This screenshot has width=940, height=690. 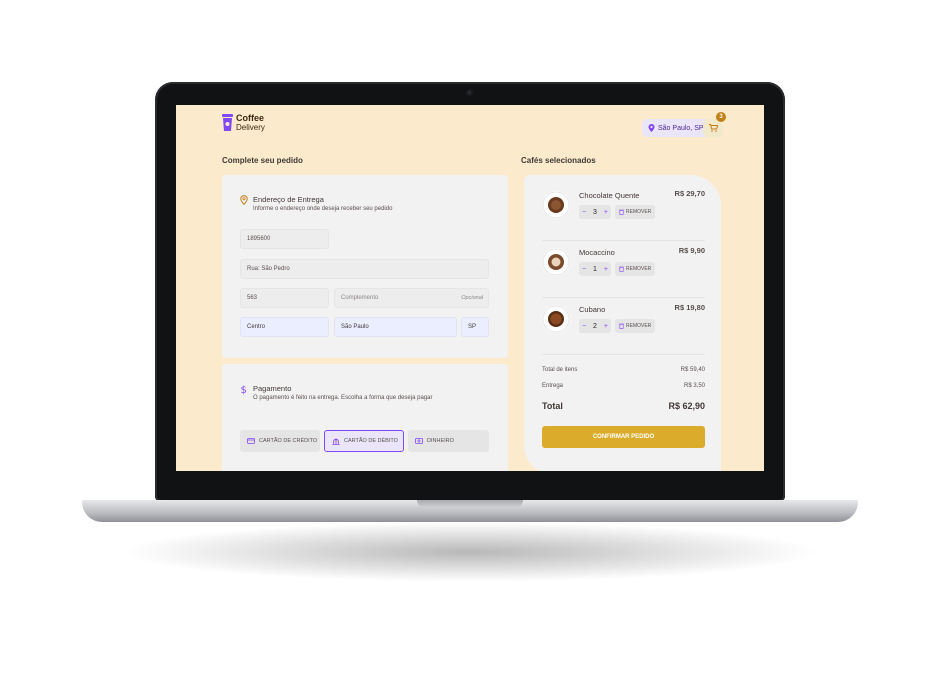 What do you see at coordinates (691, 250) in the screenshot?
I see `item-price: R$ 9,90` at bounding box center [691, 250].